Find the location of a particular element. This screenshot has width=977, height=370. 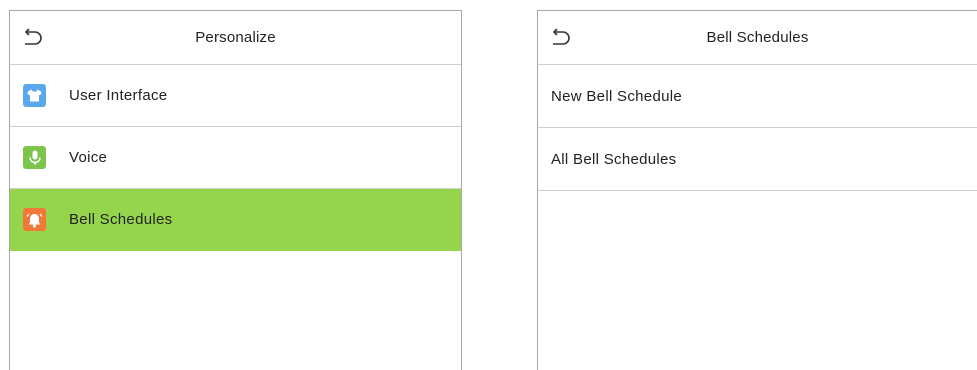

menu-item-user-interface: User Interface is located at coordinates (235, 96).